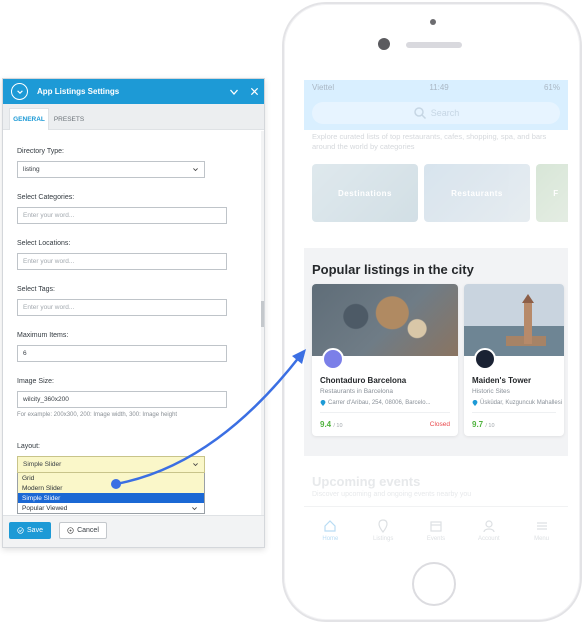 Image resolution: width=585 pixels, height=626 pixels. Describe the element at coordinates (383, 526) in the screenshot. I see `location-icon` at that location.